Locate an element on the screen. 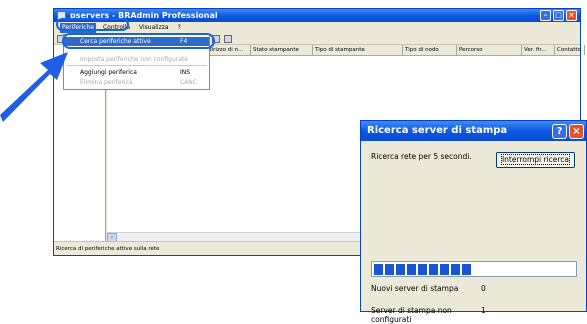 Image resolution: width=587 pixels, height=324 pixels. stop-search-button: Interrompi ricerca is located at coordinates (535, 160).